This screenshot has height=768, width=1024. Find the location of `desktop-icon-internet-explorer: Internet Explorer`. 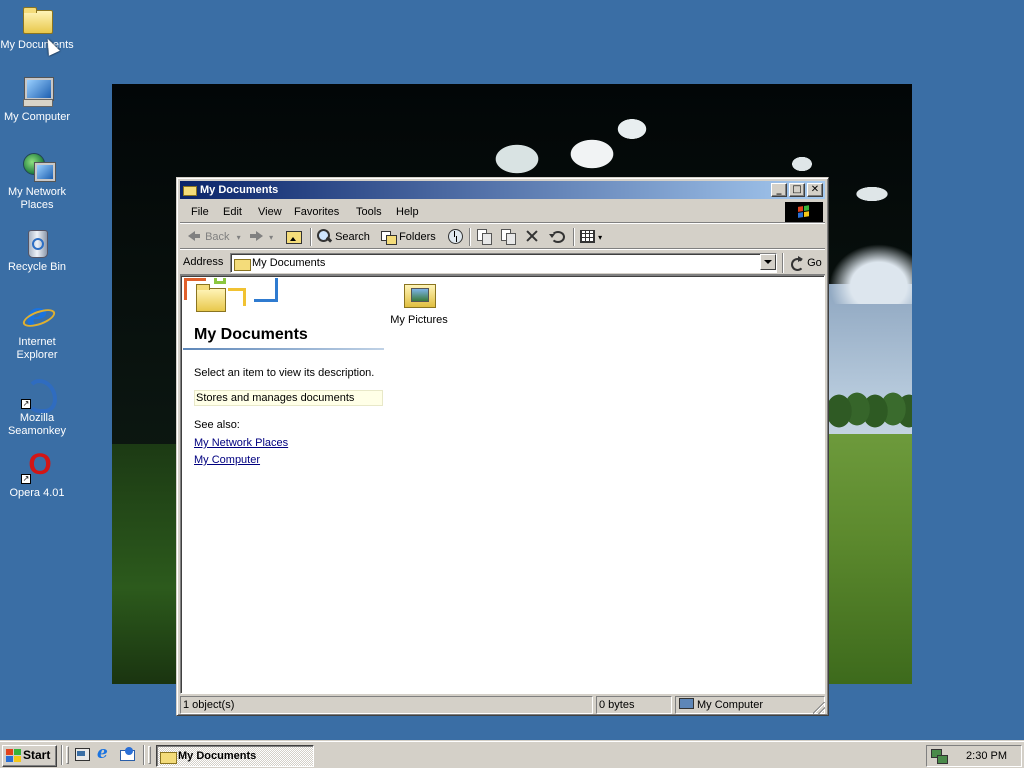

desktop-icon-internet-explorer: Internet Explorer is located at coordinates (37, 328).